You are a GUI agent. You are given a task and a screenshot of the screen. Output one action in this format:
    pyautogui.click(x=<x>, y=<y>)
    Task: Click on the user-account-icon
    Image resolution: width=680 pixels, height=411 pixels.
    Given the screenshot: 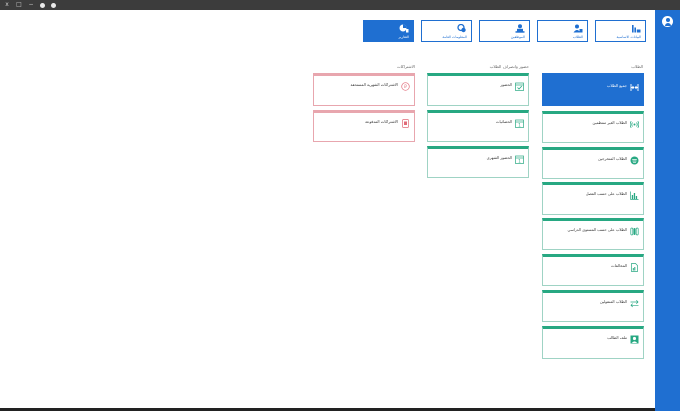 What is the action you would take?
    pyautogui.click(x=667, y=21)
    